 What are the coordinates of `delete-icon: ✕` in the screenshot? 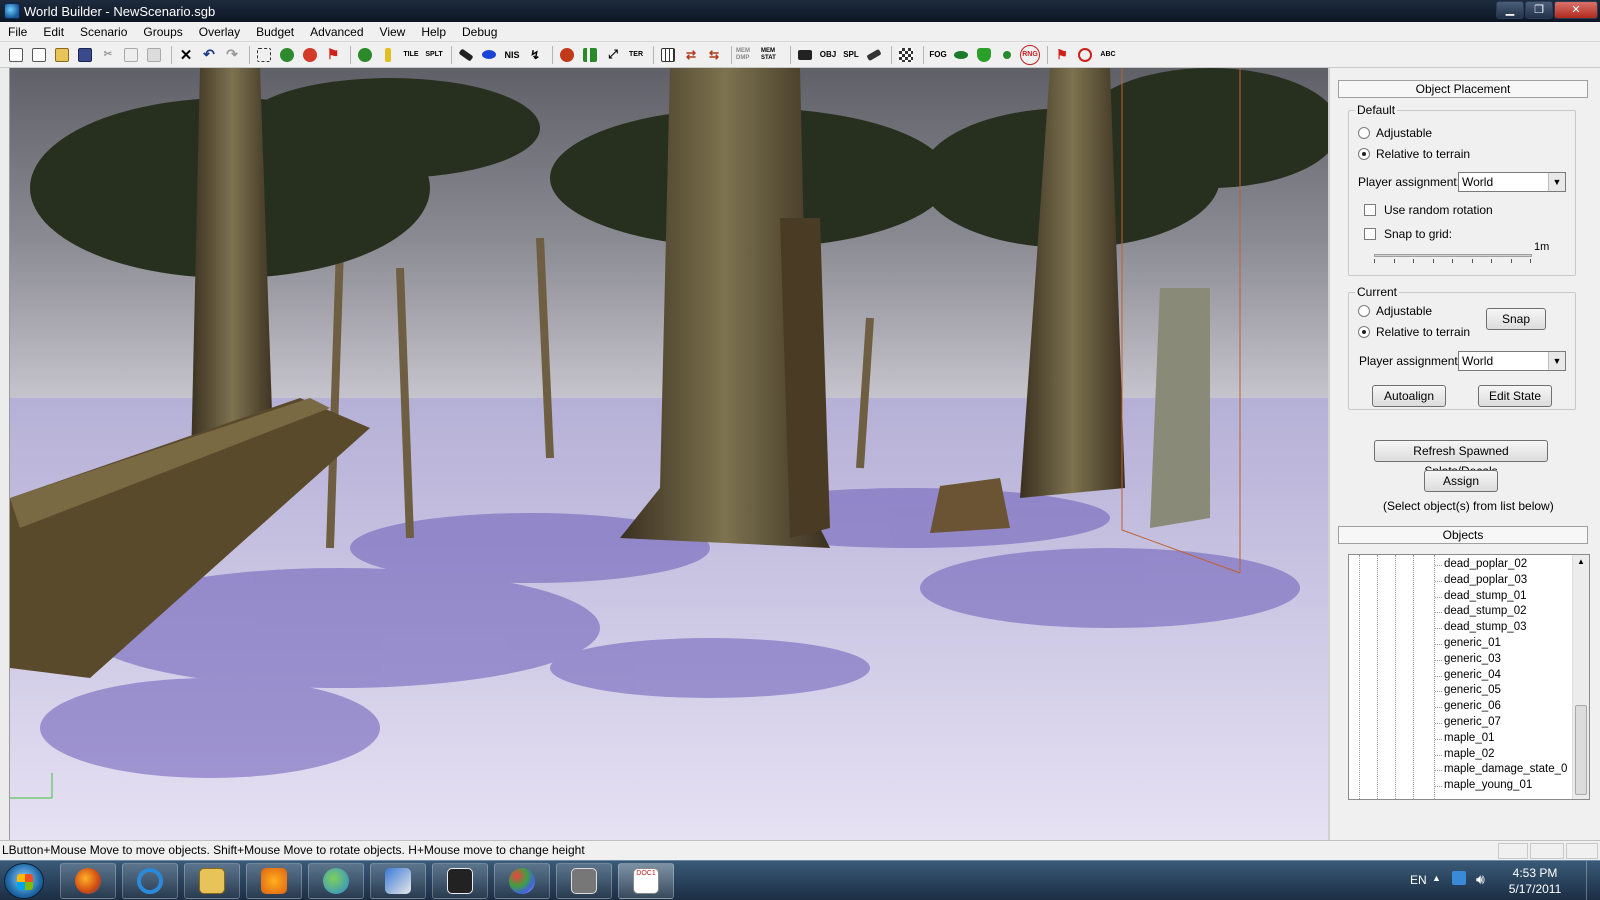 It's located at (186, 55).